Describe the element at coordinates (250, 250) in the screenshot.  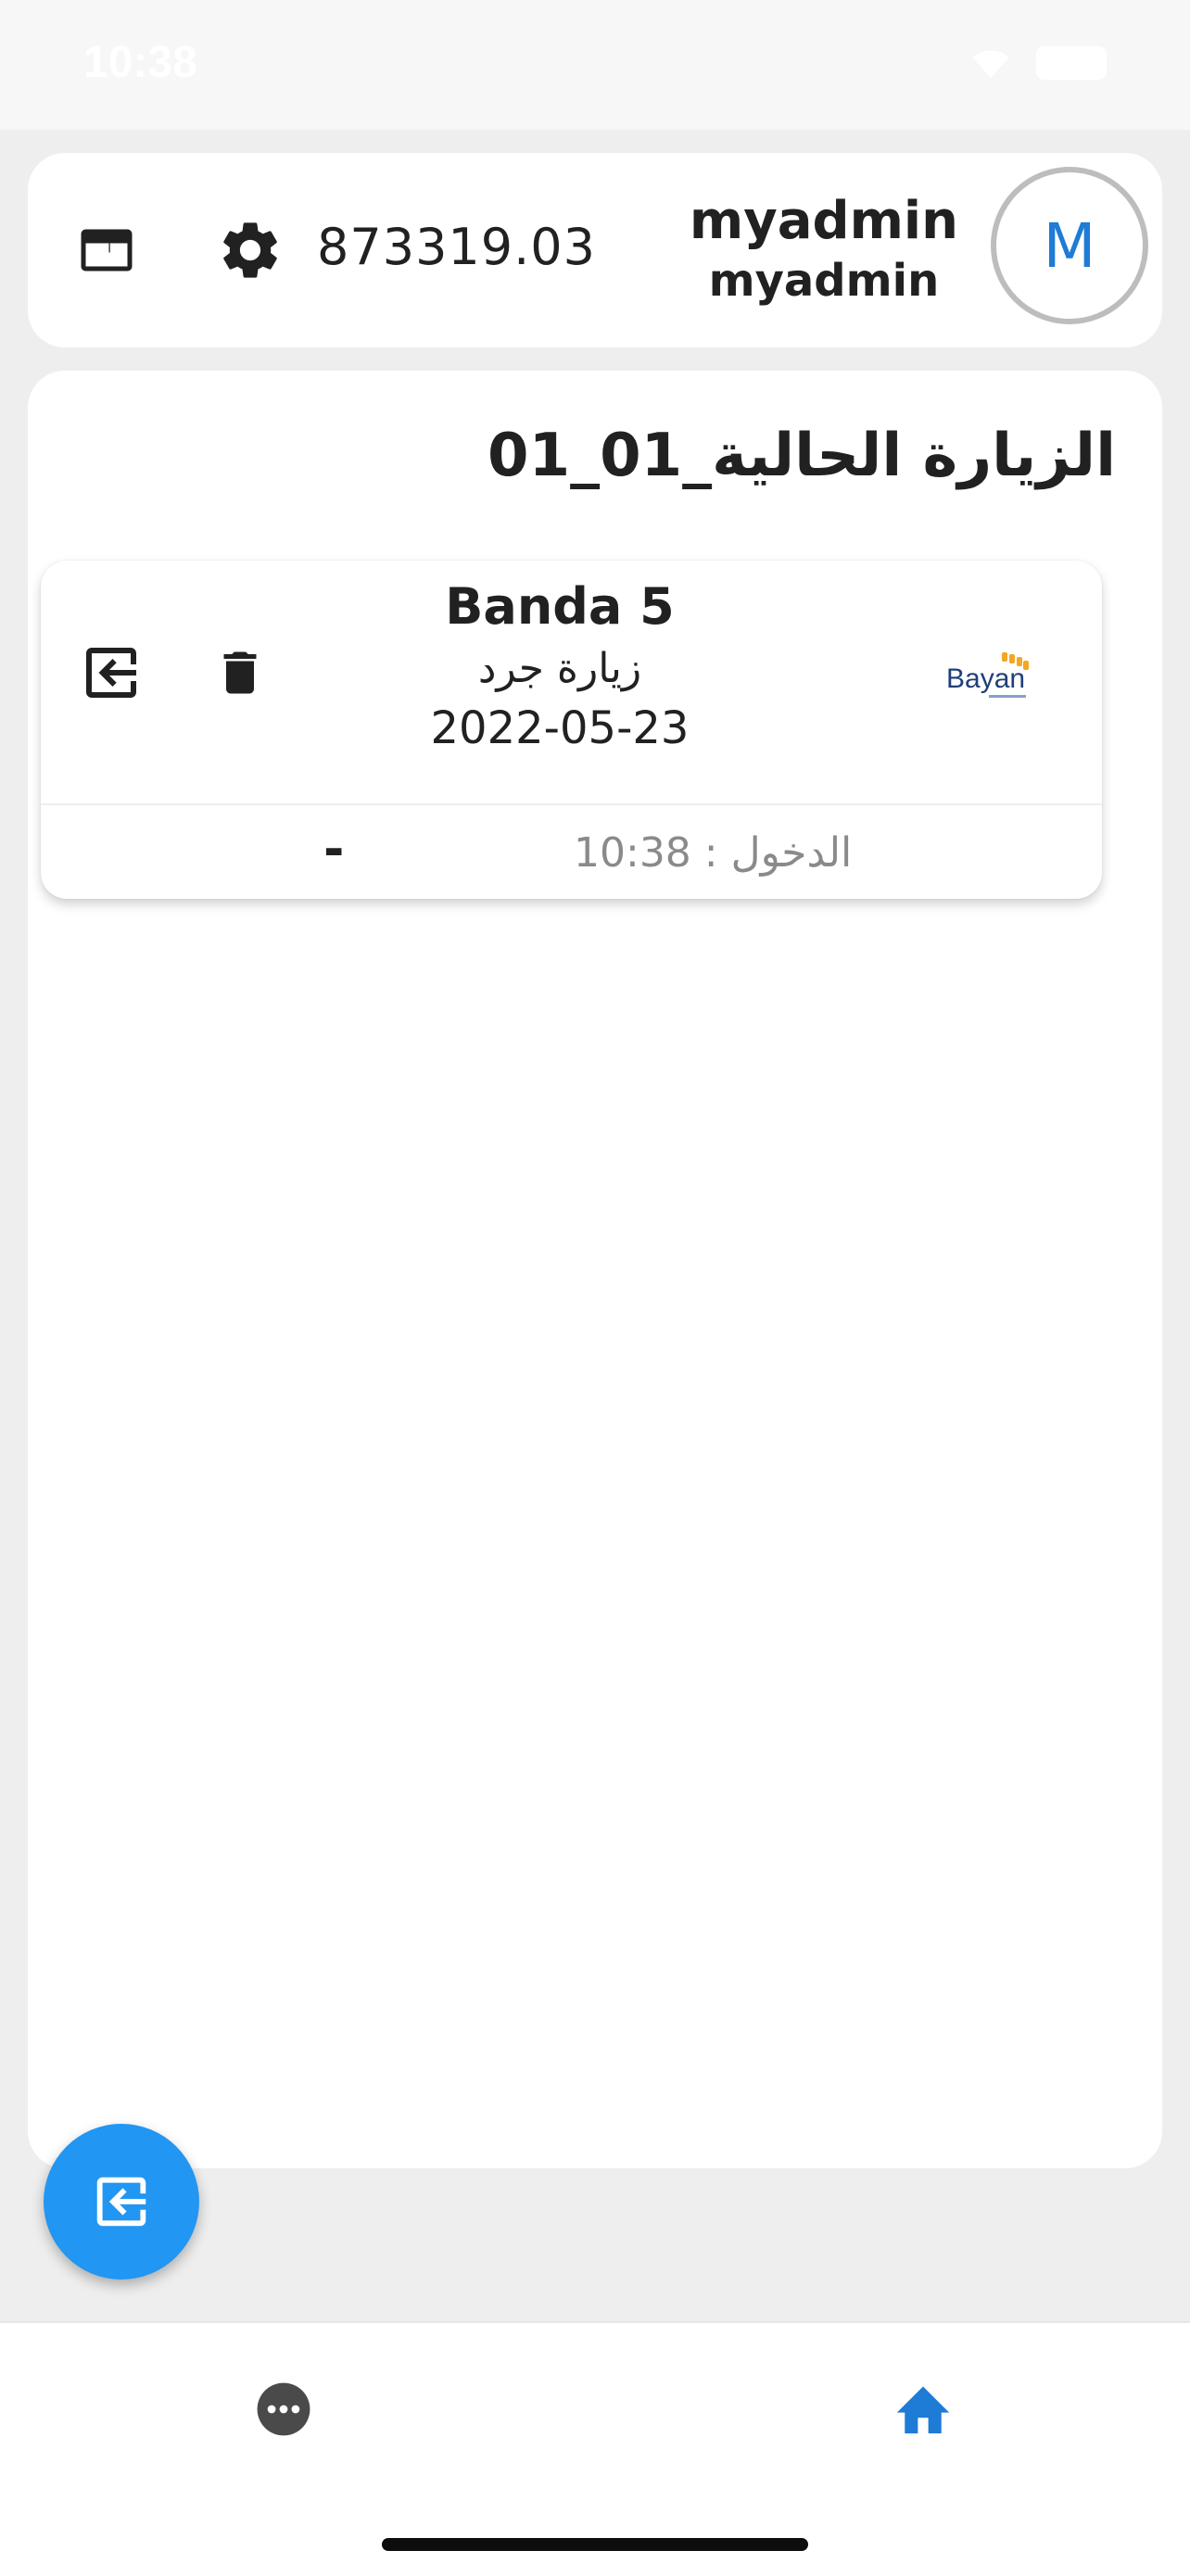
I see `gear-icon` at that location.